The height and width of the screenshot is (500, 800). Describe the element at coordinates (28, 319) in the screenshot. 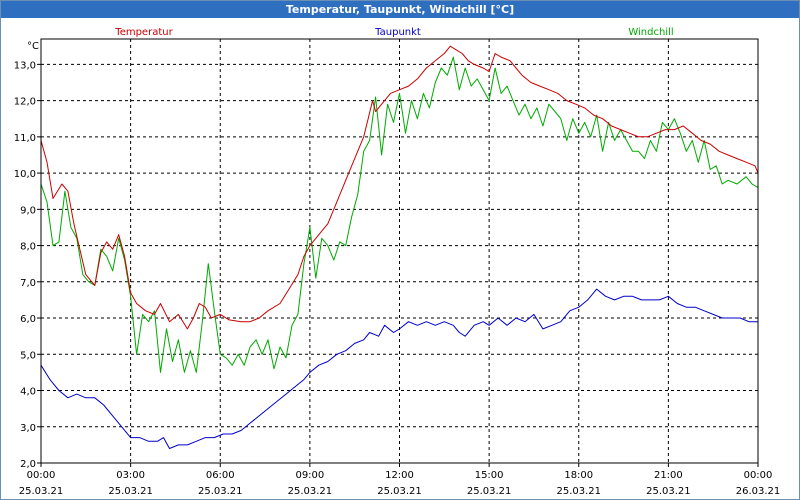

I see `y-tick-label: 6,0` at that location.